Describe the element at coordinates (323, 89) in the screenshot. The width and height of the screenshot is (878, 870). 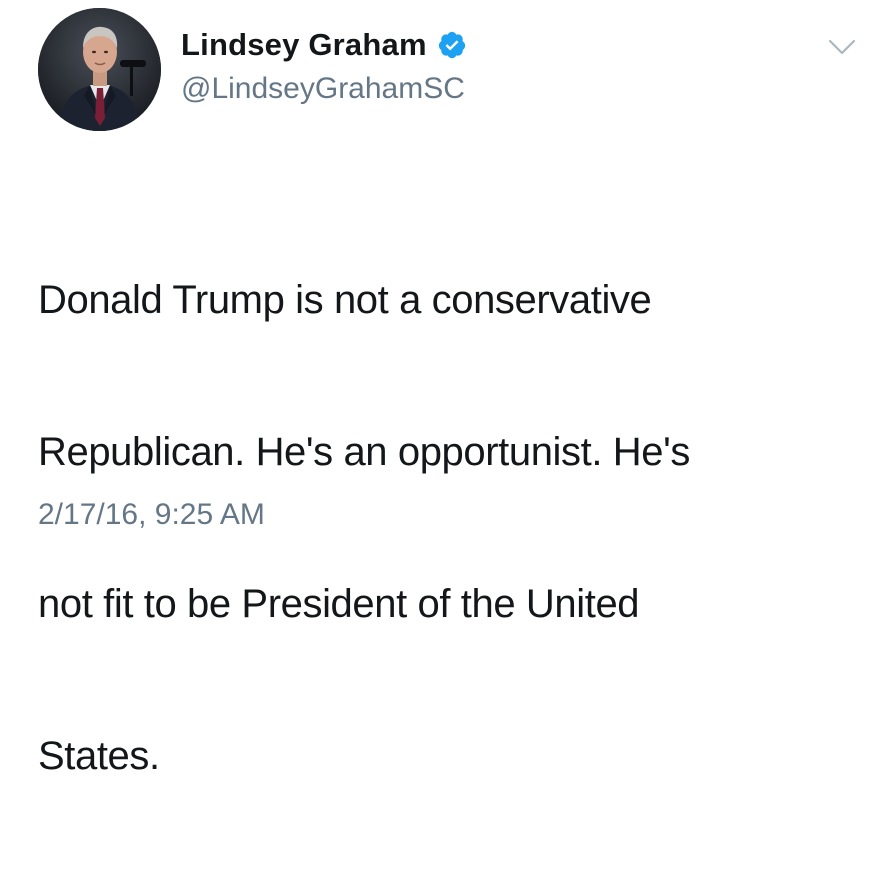
I see `author-handle: @LindseyGrahamSC` at that location.